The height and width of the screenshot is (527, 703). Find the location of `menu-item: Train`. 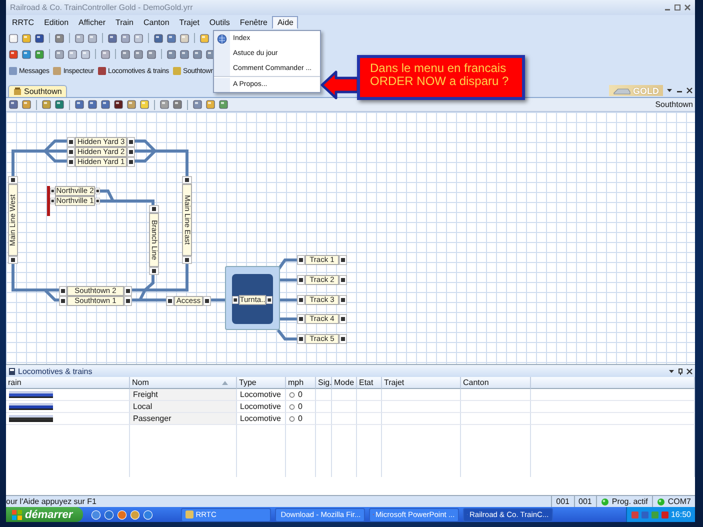

menu-item: Train is located at coordinates (124, 22).